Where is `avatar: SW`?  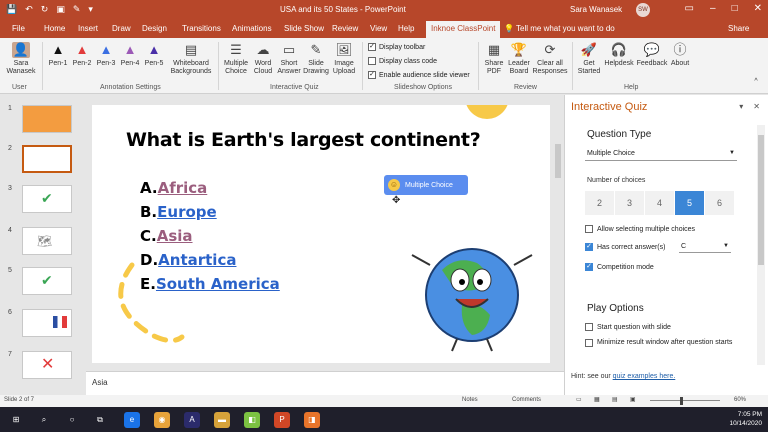 avatar: SW is located at coordinates (643, 10).